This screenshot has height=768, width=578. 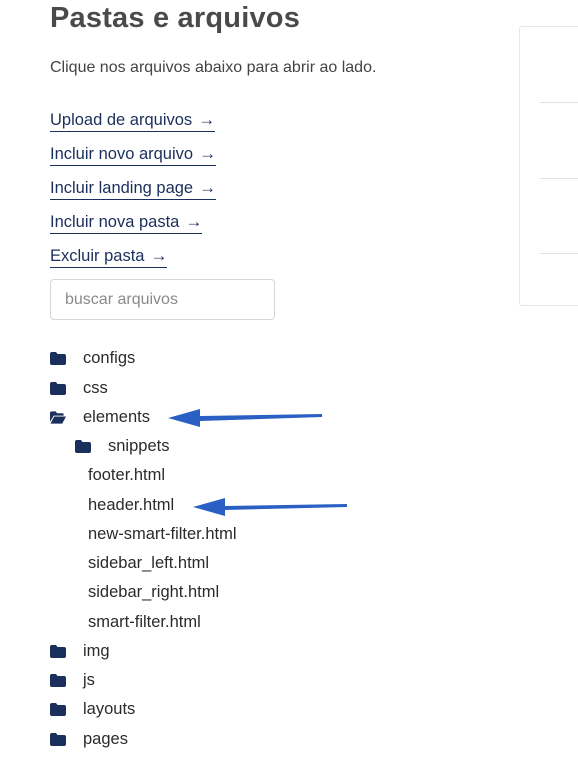 I want to click on folder-item: img, so click(x=80, y=651).